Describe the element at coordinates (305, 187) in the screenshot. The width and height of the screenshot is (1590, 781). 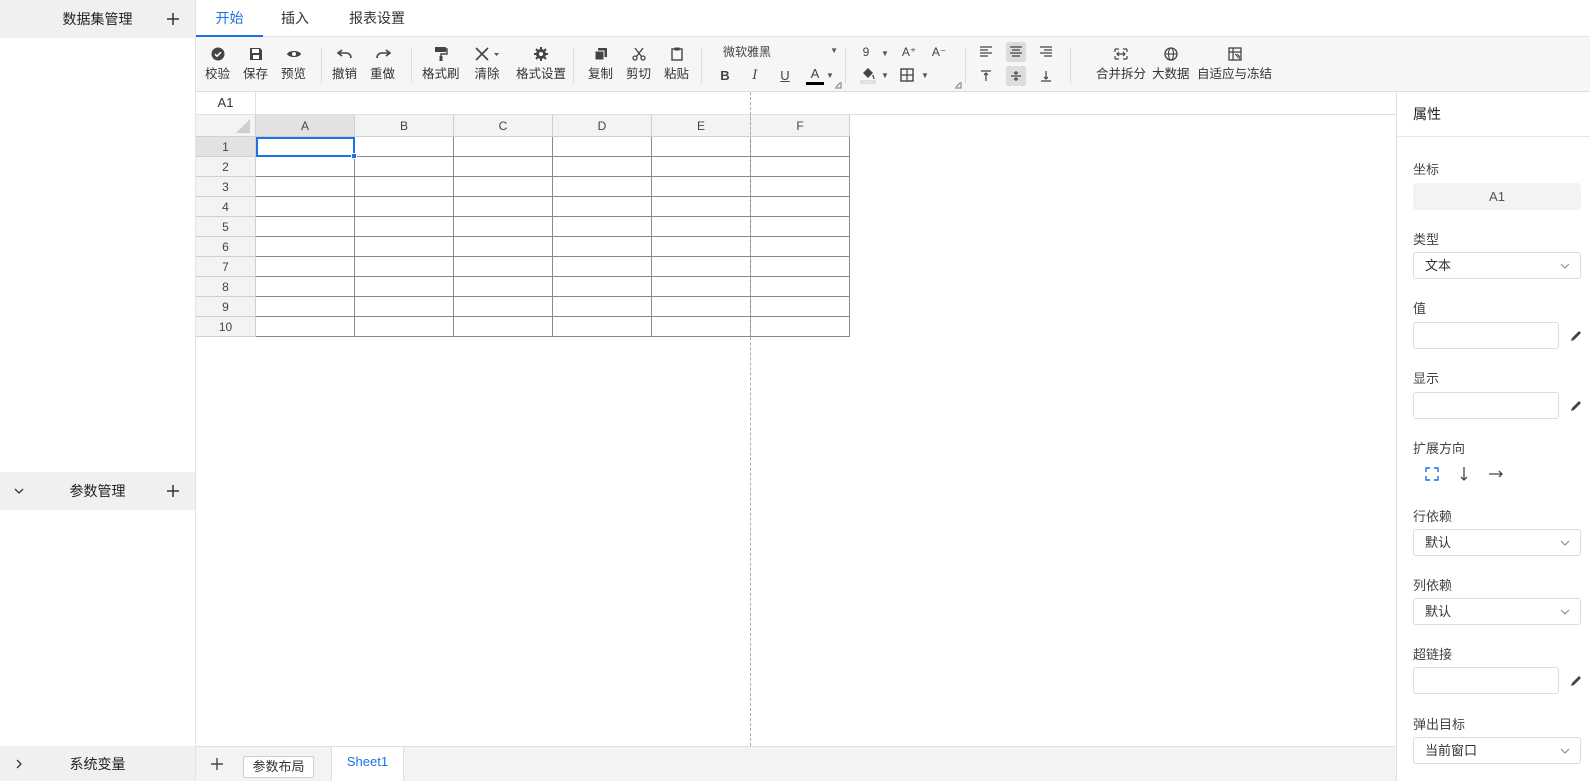
I see `cell-a3` at that location.